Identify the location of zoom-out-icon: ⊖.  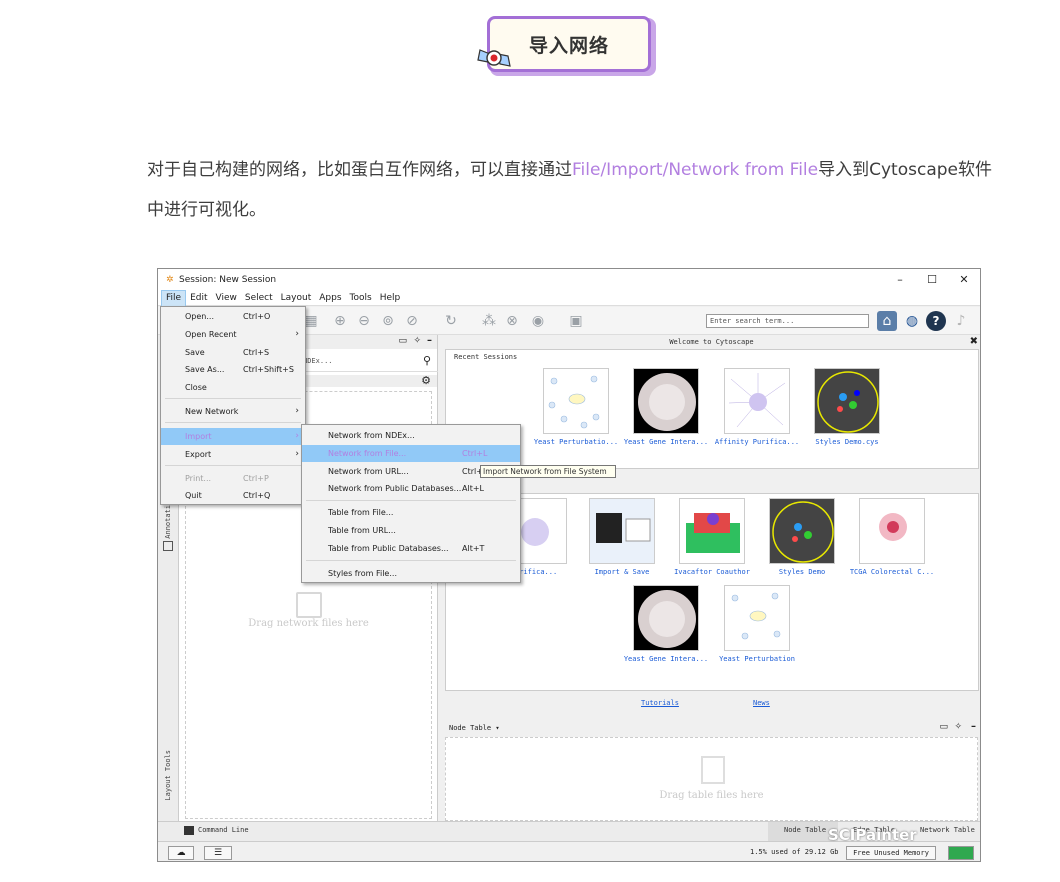
(364, 321).